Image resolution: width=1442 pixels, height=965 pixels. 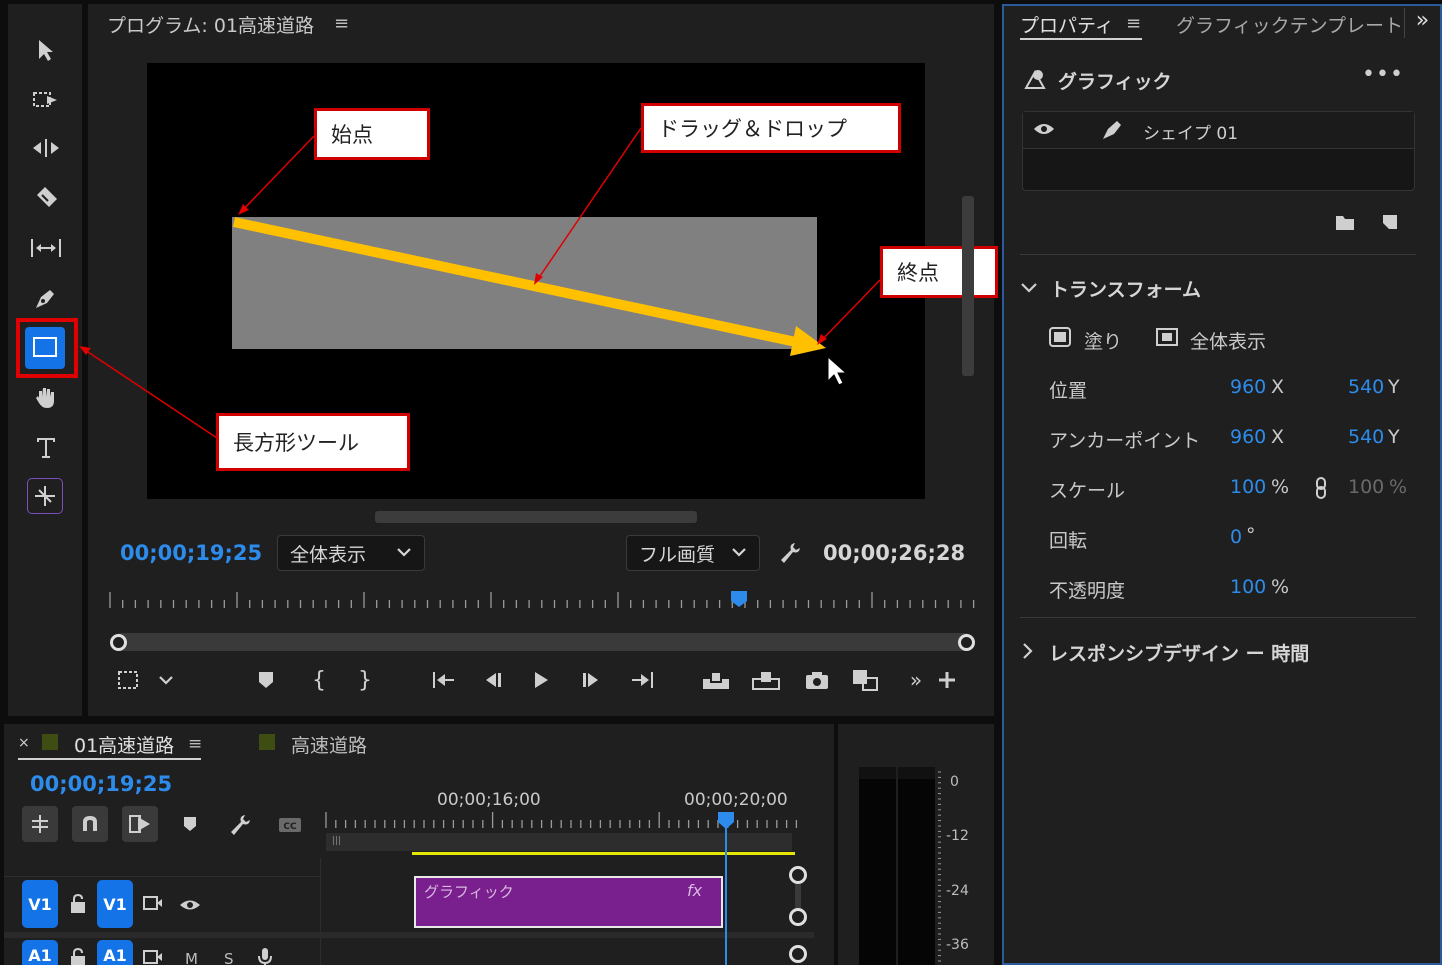 I want to click on timeline-ruler, so click(x=562, y=821).